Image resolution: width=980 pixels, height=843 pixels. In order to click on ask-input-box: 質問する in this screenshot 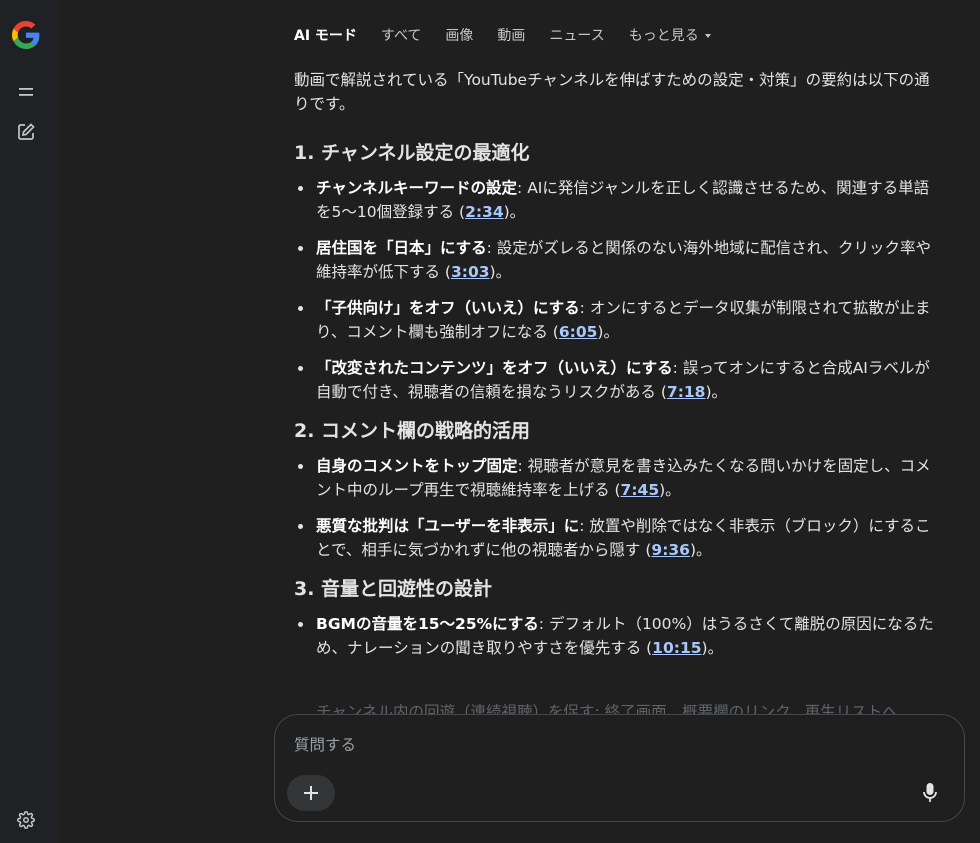, I will do `click(619, 768)`.